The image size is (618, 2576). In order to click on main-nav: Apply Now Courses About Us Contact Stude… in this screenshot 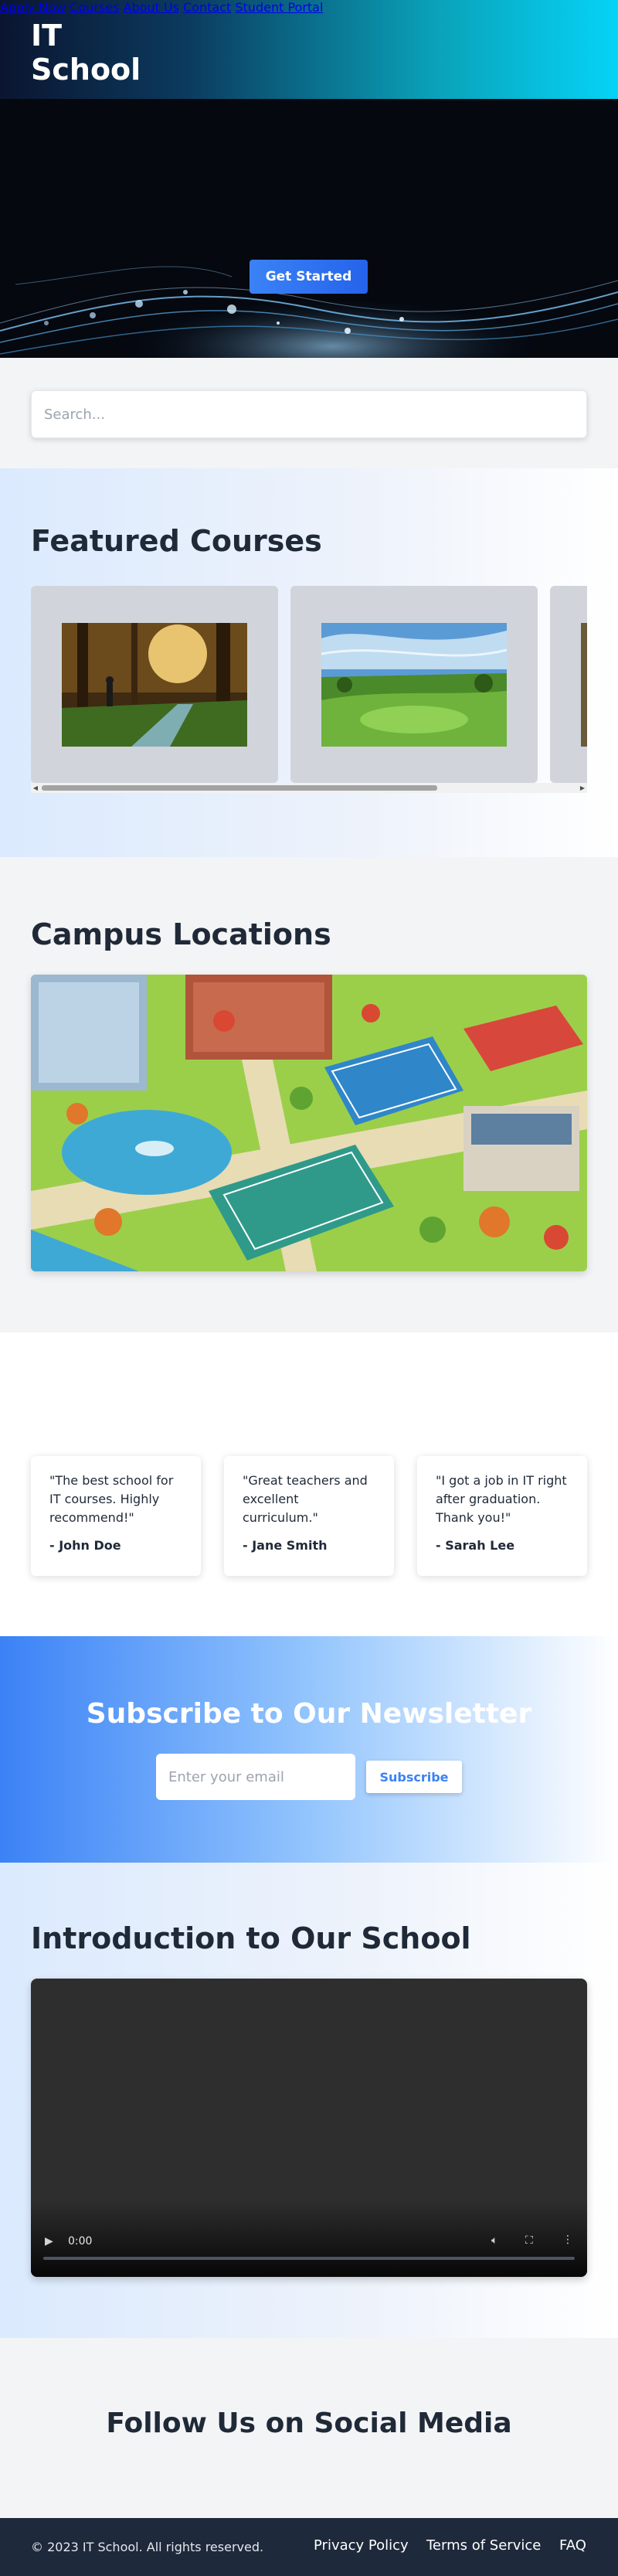, I will do `click(309, 8)`.